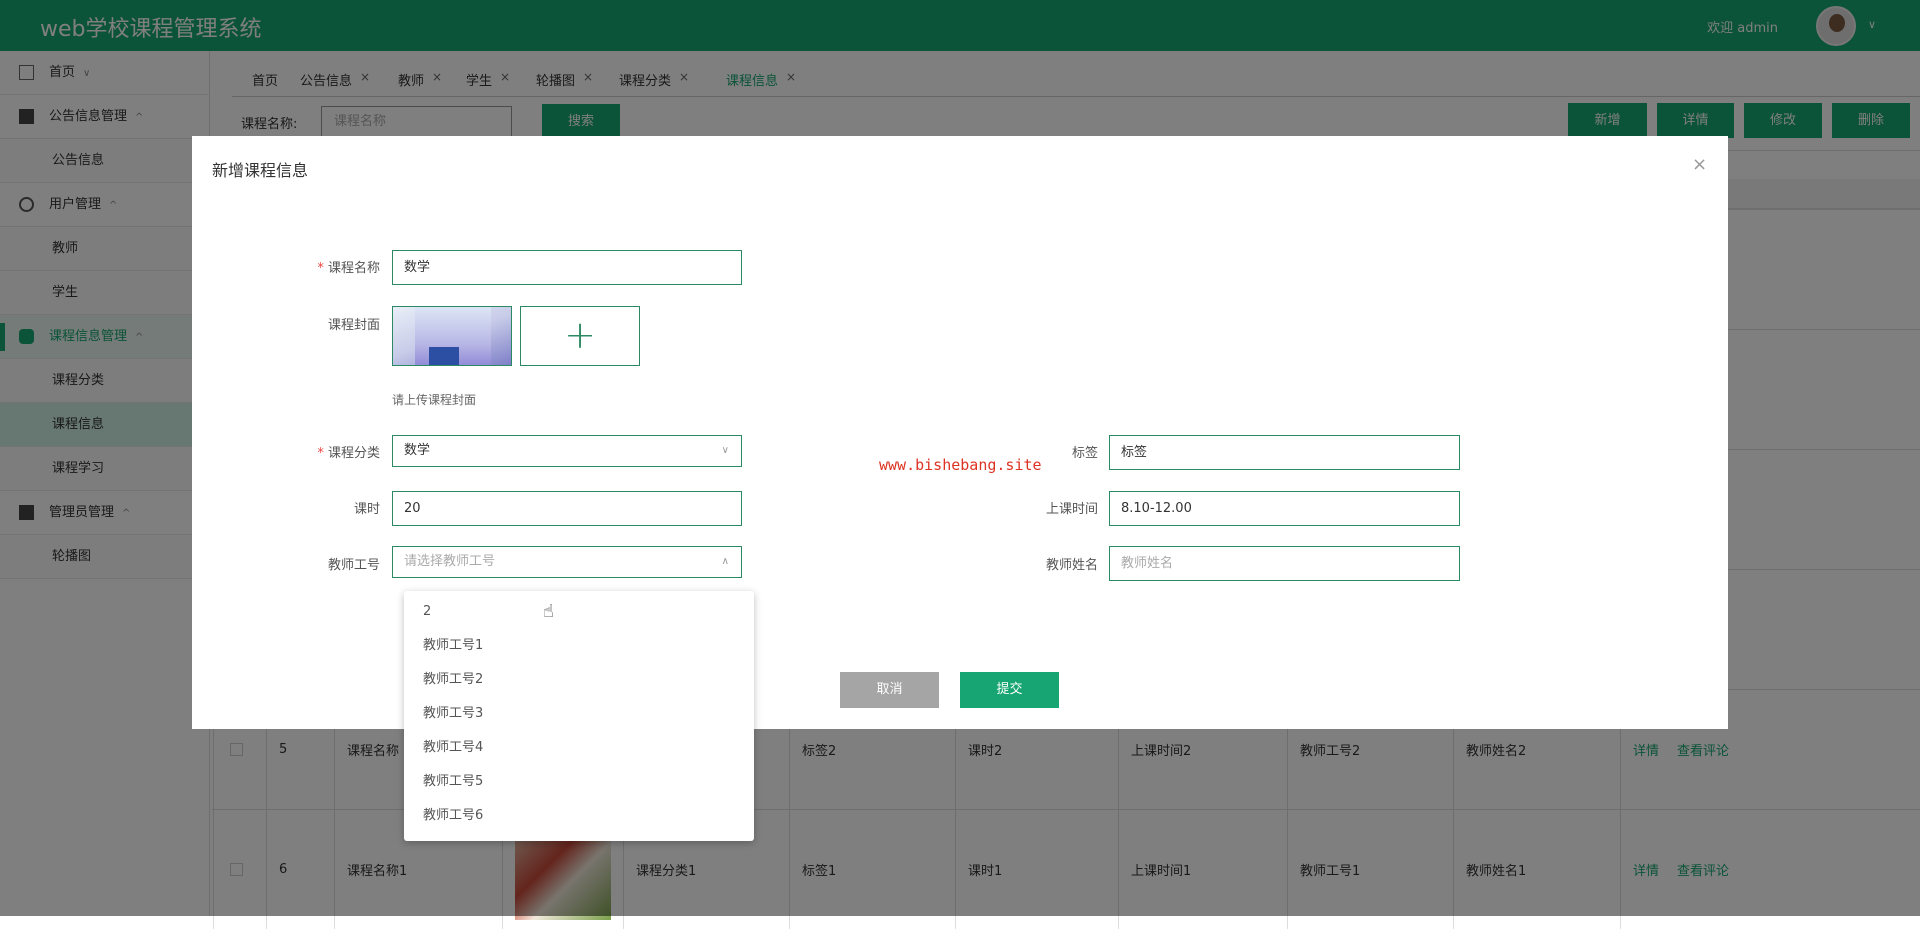  What do you see at coordinates (579, 716) in the screenshot?
I see `teacher-no-dropdown: 2 教师工号1 教师工号2 教师工号3 教师工号4 教师工号5 教师工号6` at bounding box center [579, 716].